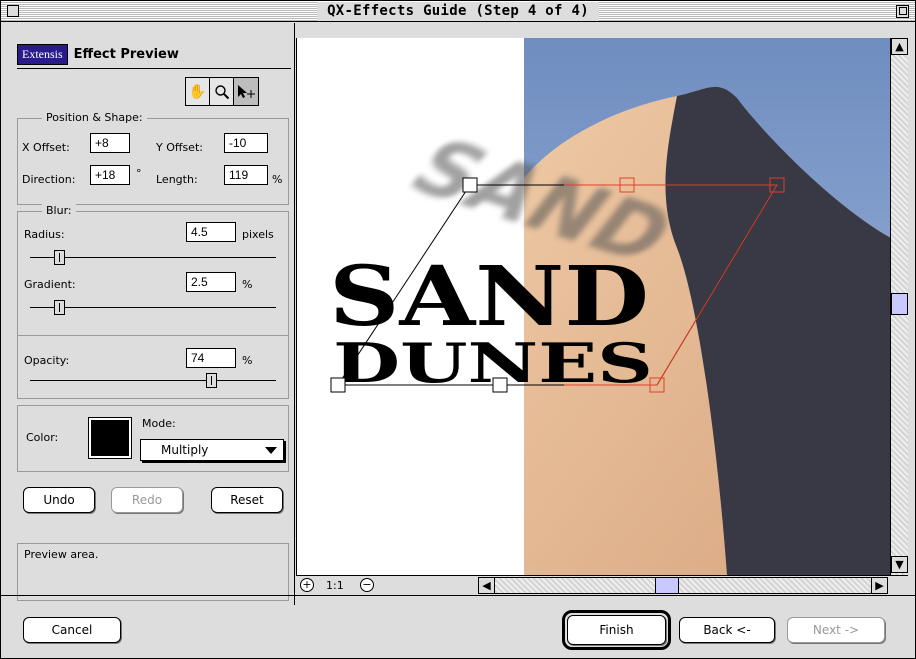 The height and width of the screenshot is (659, 916). Describe the element at coordinates (246, 175) in the screenshot. I see `length-field` at that location.